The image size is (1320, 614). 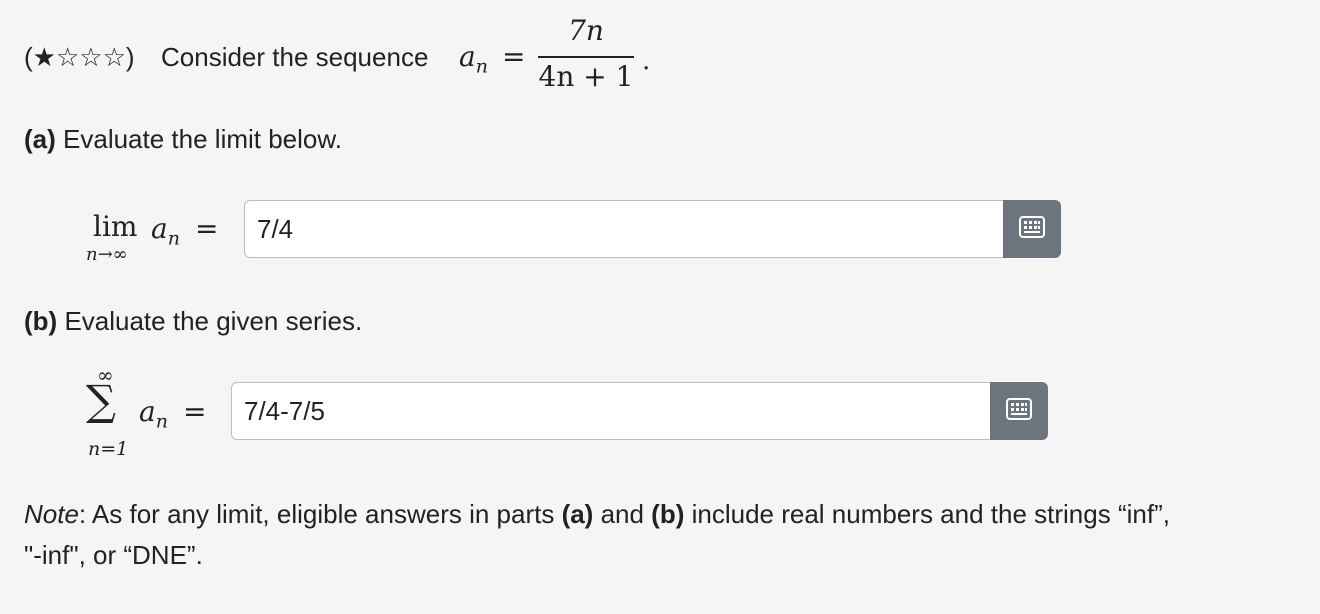 What do you see at coordinates (586, 76) in the screenshot?
I see `fraction-denominator: 4n + 1` at bounding box center [586, 76].